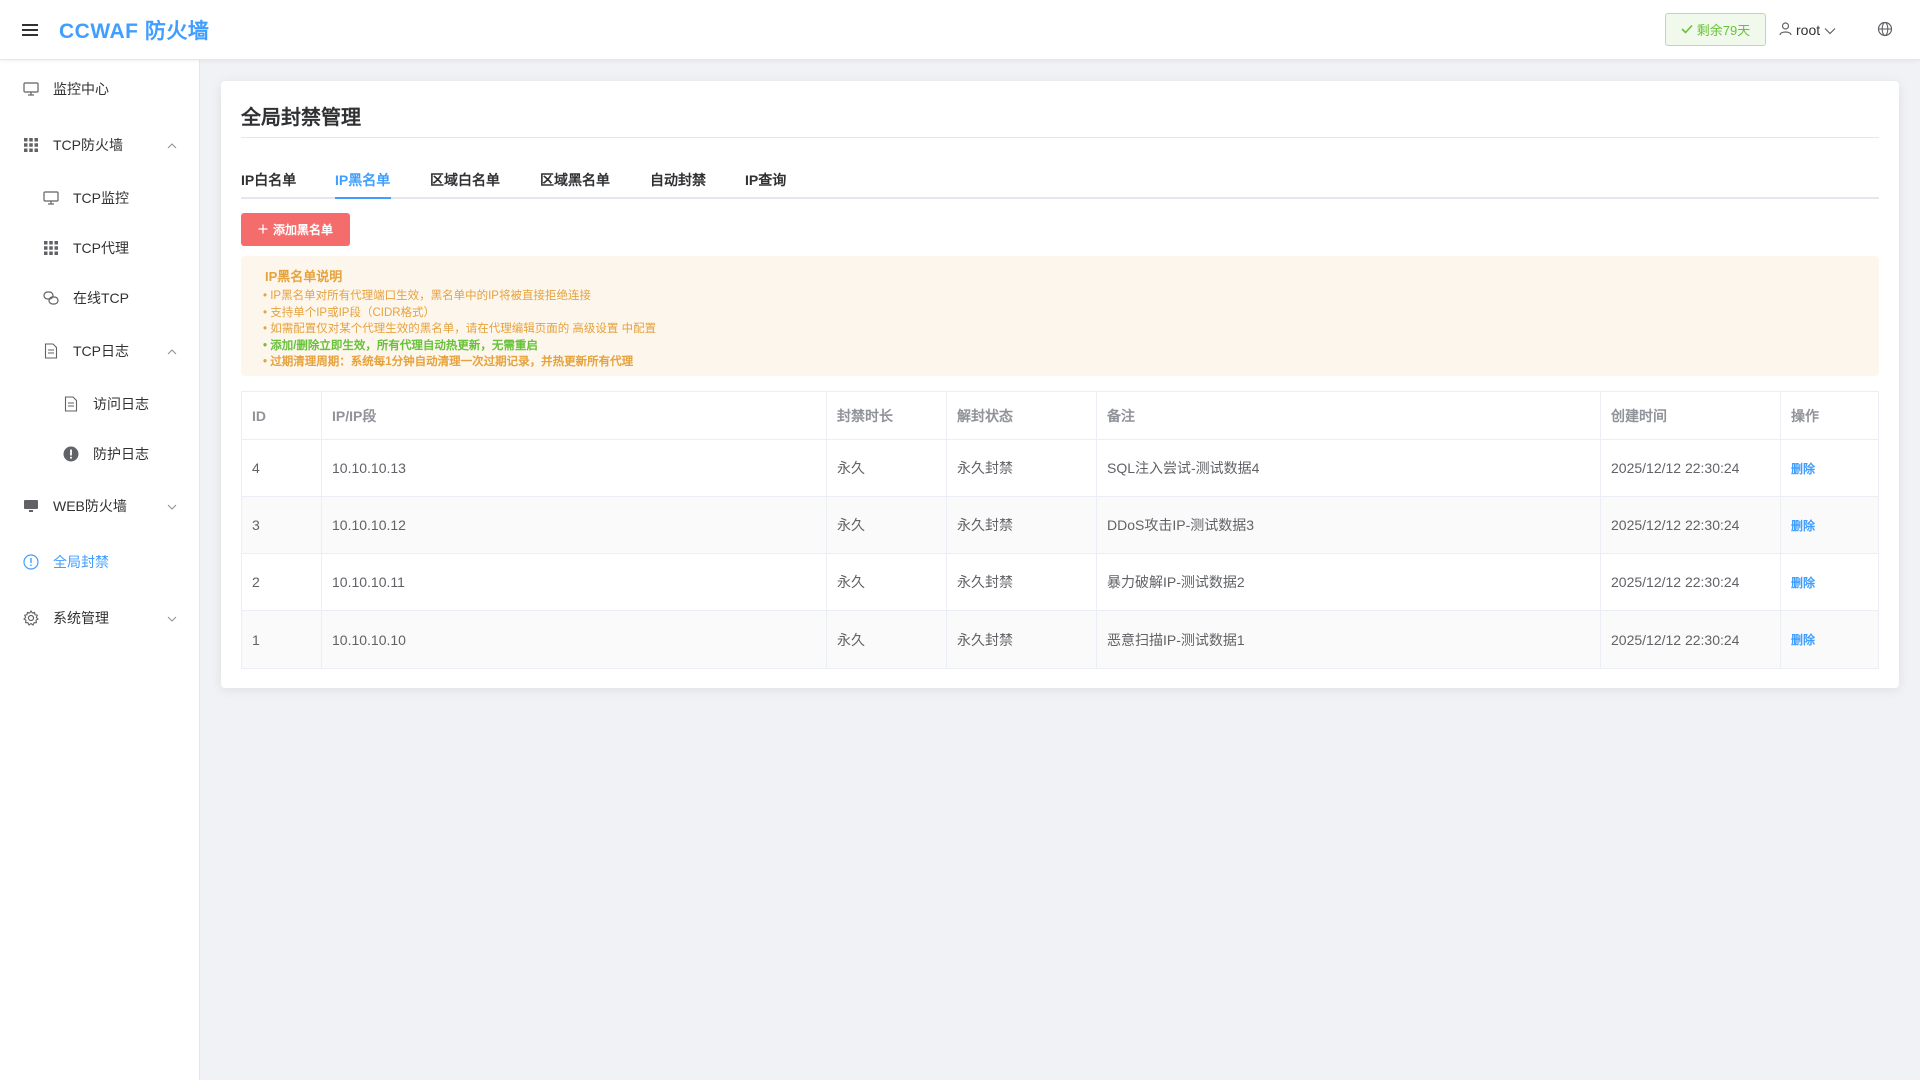  What do you see at coordinates (282, 582) in the screenshot?
I see `cell-id: 2` at bounding box center [282, 582].